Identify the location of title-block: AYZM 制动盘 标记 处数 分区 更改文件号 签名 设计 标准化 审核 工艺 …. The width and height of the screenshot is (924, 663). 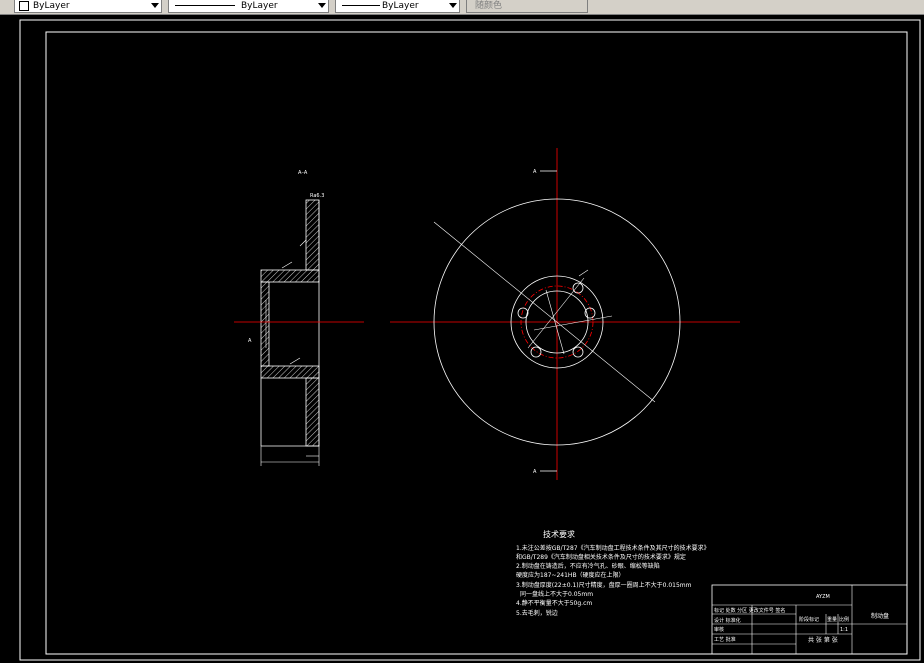
(809, 619).